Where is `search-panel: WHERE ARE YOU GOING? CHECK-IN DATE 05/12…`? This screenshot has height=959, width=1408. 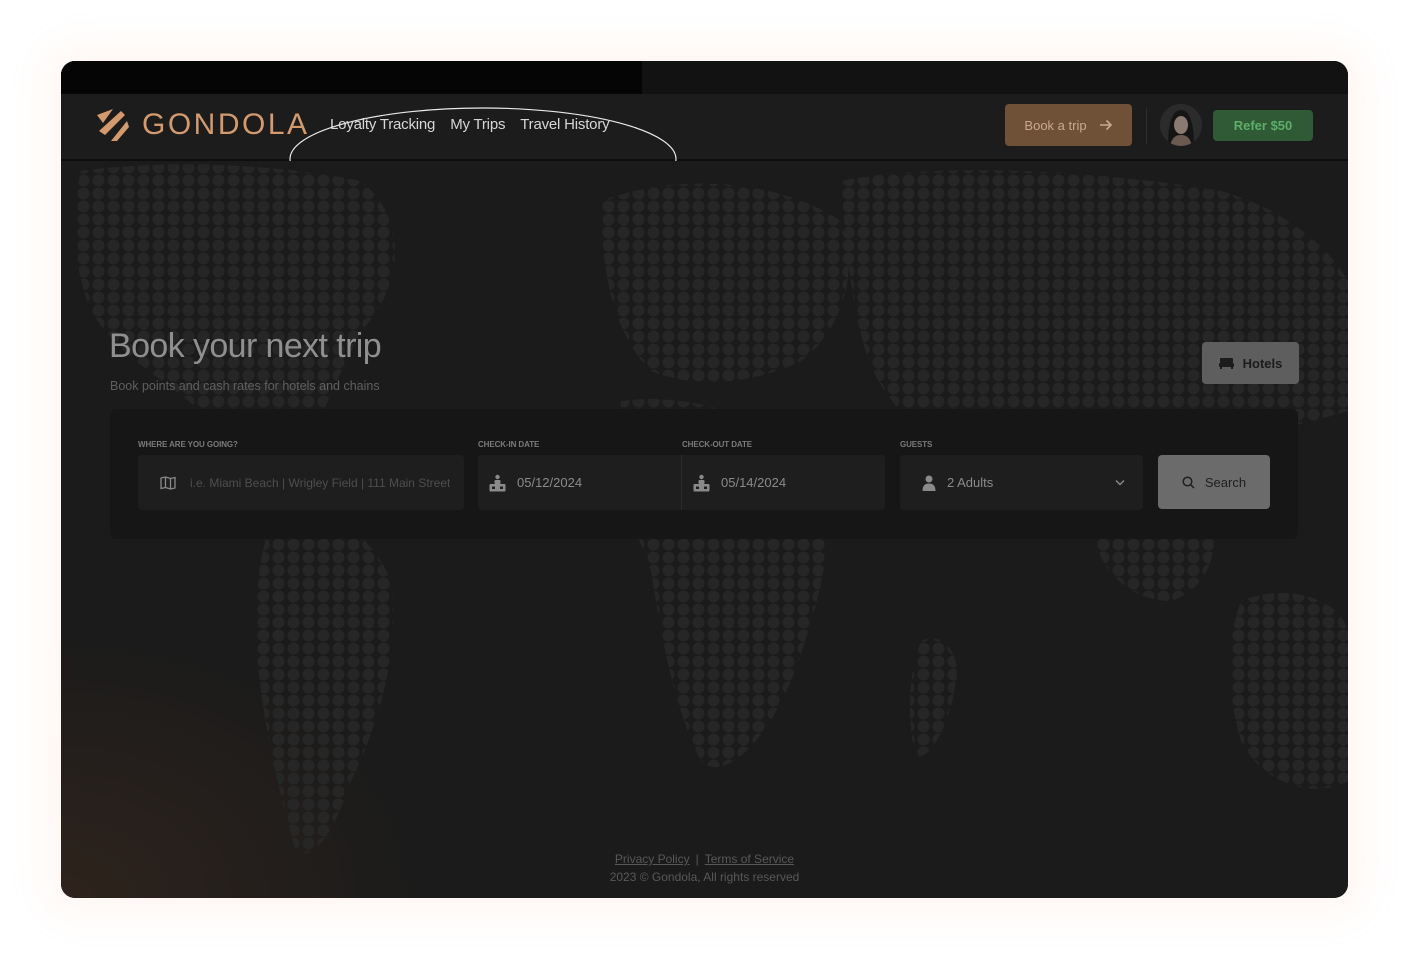
search-panel: WHERE ARE YOU GOING? CHECK-IN DATE 05/12… is located at coordinates (704, 474).